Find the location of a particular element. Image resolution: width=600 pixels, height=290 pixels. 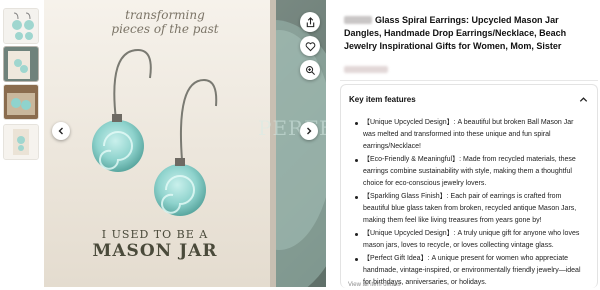

next-image-button is located at coordinates (309, 131).